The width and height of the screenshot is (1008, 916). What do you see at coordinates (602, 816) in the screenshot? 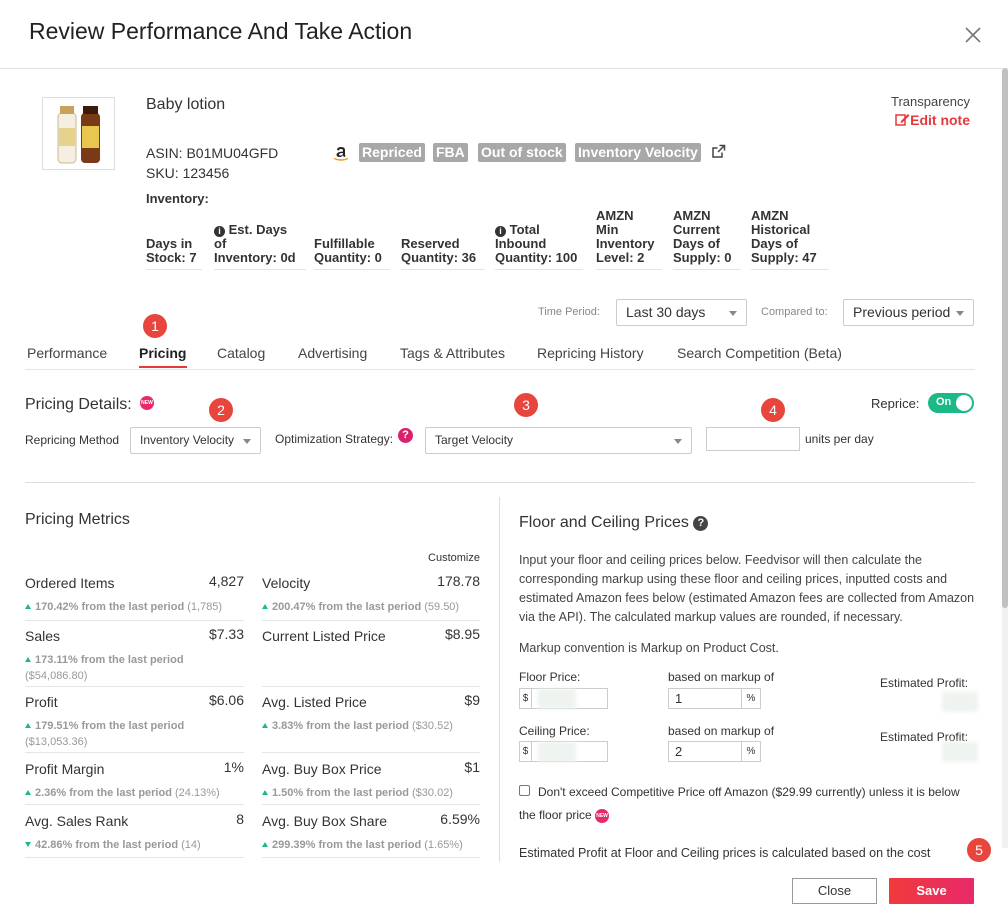
I see `new-badge: NEW` at bounding box center [602, 816].